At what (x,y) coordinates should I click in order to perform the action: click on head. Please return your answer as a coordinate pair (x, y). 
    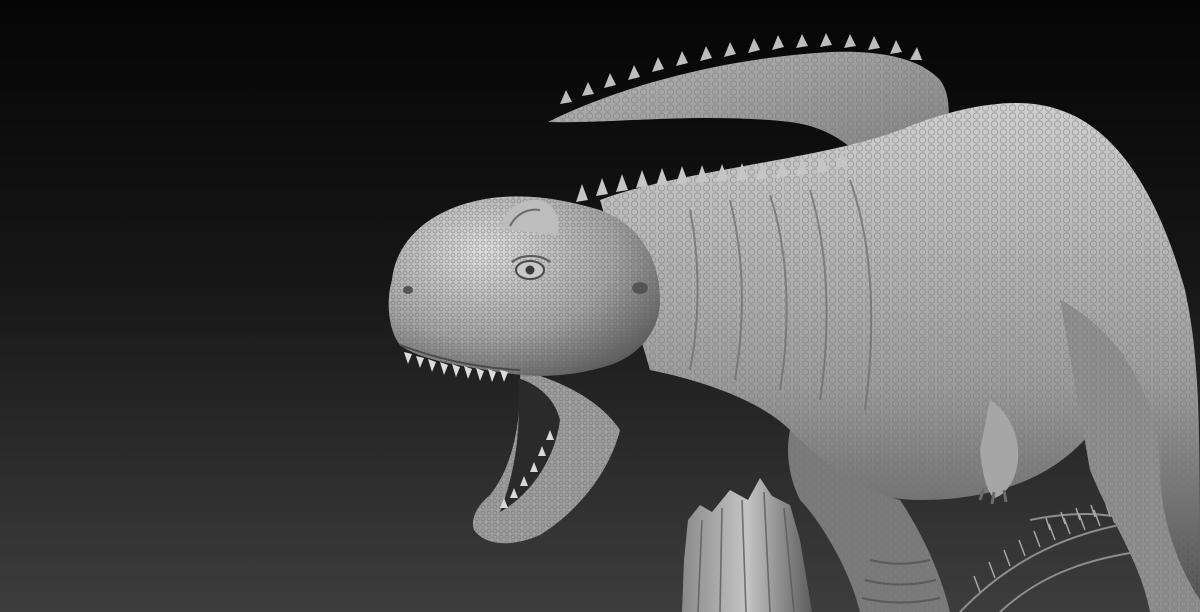
    Looking at the image, I should click on (524, 286).